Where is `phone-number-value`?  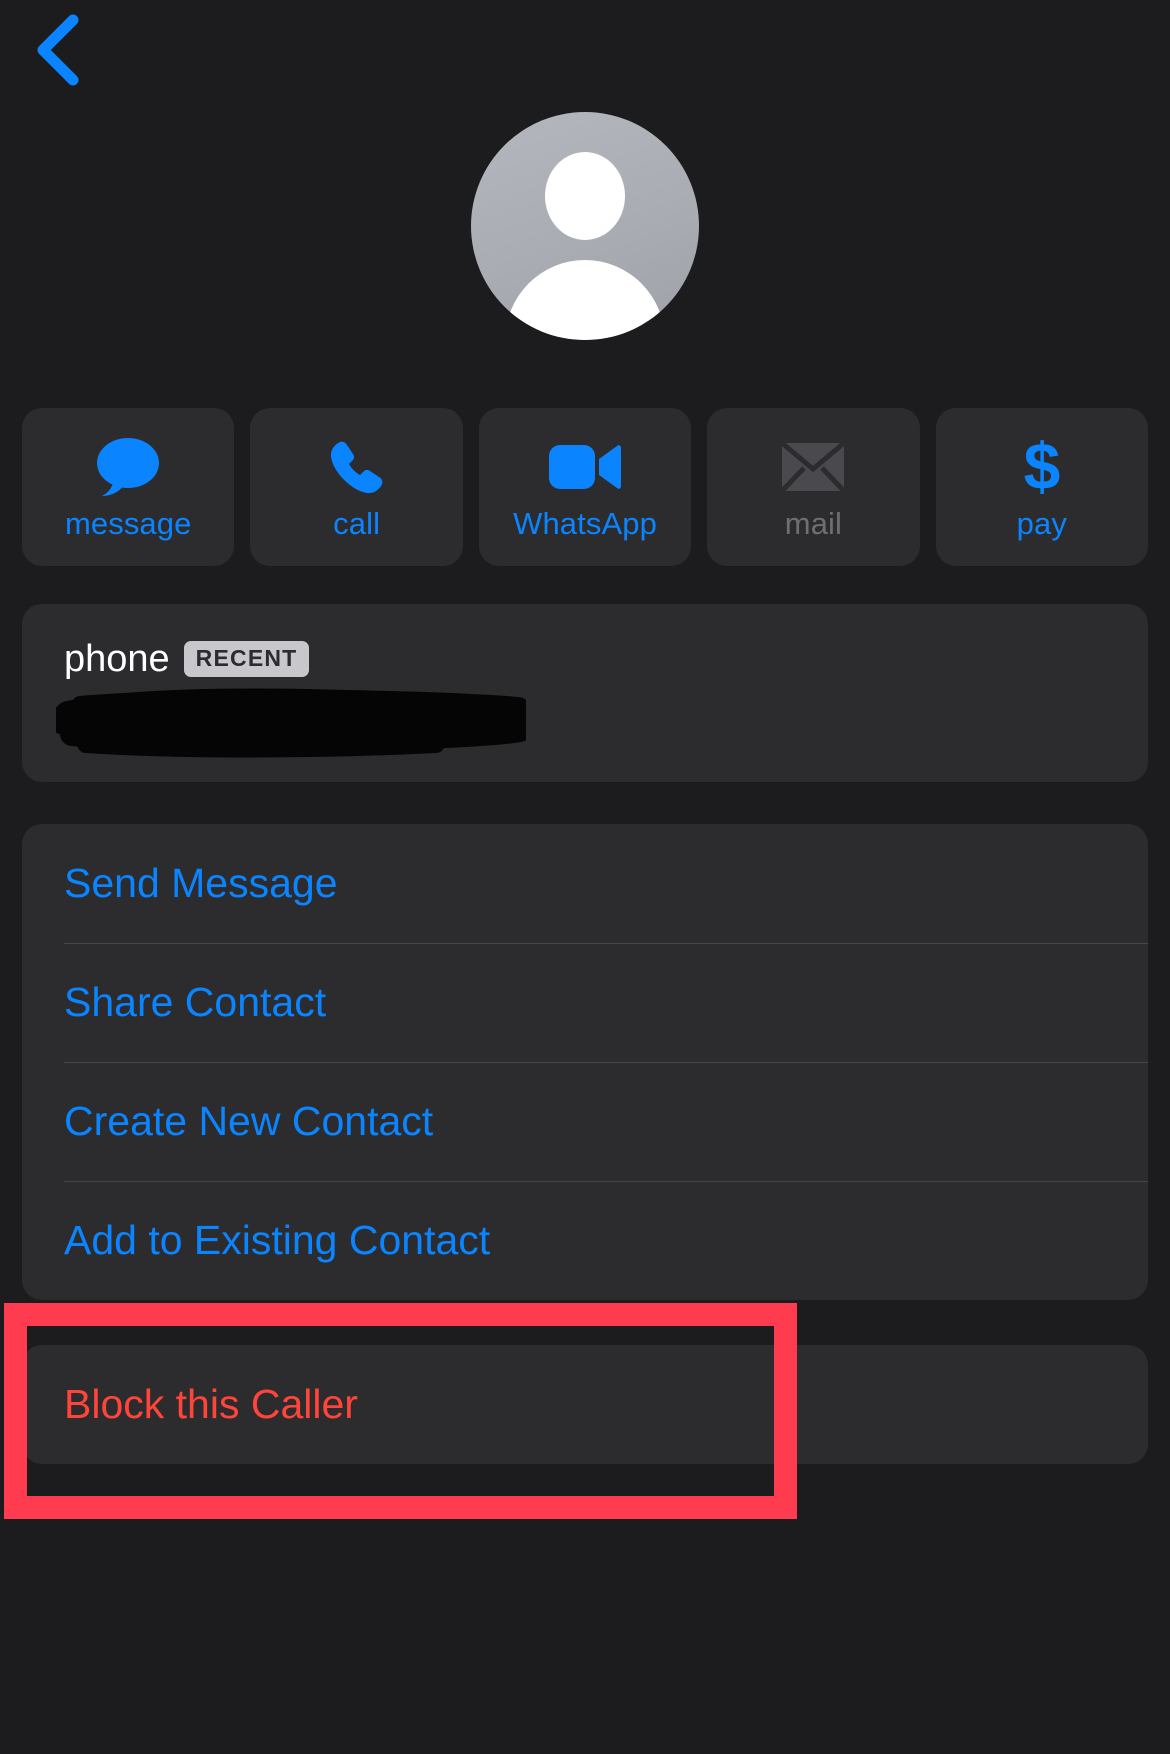
phone-number-value is located at coordinates (581, 723).